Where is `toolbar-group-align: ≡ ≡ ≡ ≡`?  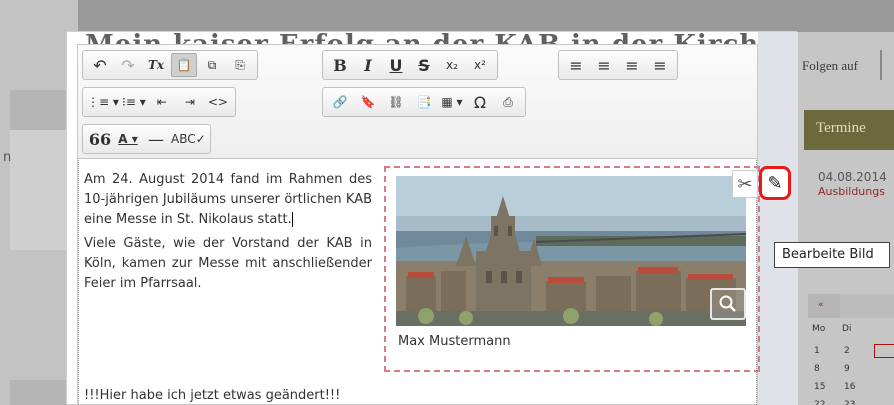 toolbar-group-align: ≡ ≡ ≡ ≡ is located at coordinates (618, 65).